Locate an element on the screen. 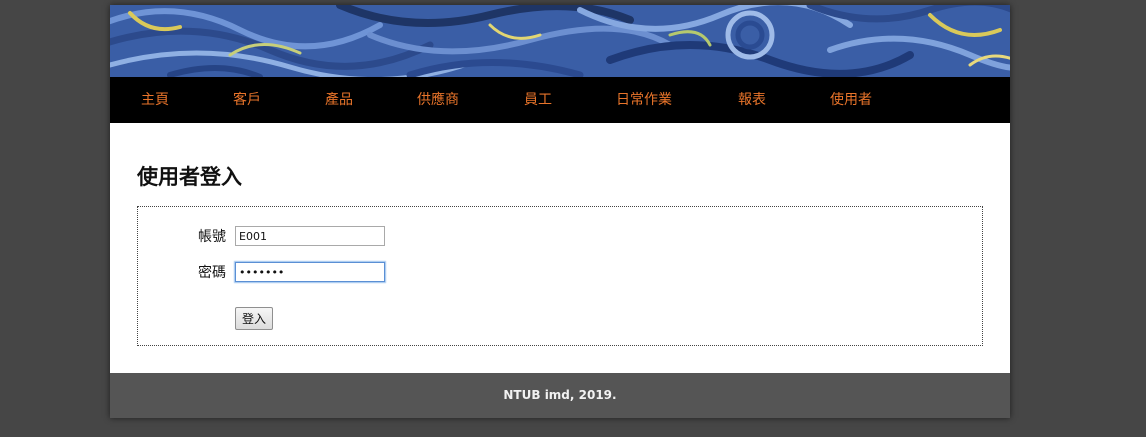  nav-item-suppliers: 供應商 is located at coordinates (438, 100).